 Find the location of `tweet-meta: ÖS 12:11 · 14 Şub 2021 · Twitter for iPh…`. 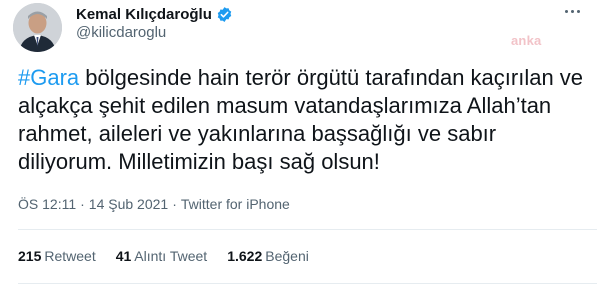

tweet-meta: ÖS 12:11 · 14 Şub 2021 · Twitter for iPh… is located at coordinates (154, 204).